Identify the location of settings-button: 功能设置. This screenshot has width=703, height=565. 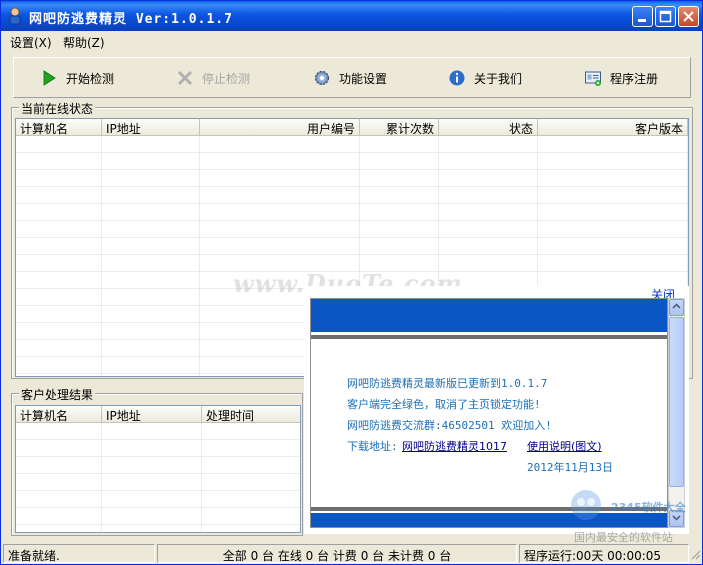
(350, 78).